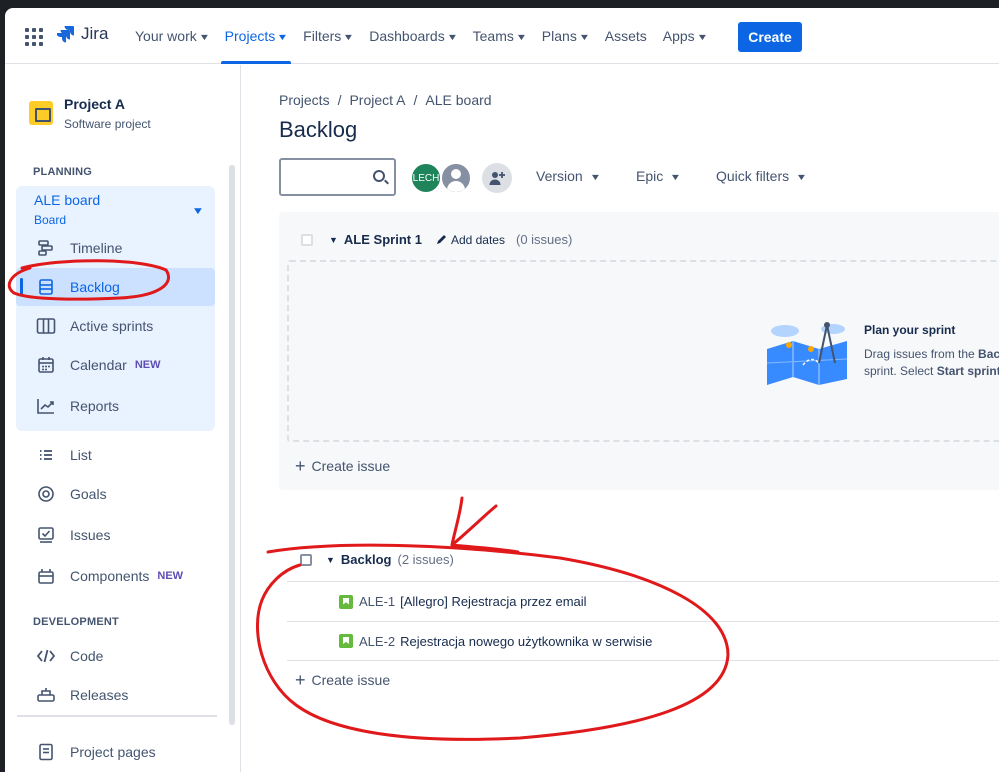 Image resolution: width=999 pixels, height=772 pixels. I want to click on timeline-icon, so click(46, 248).